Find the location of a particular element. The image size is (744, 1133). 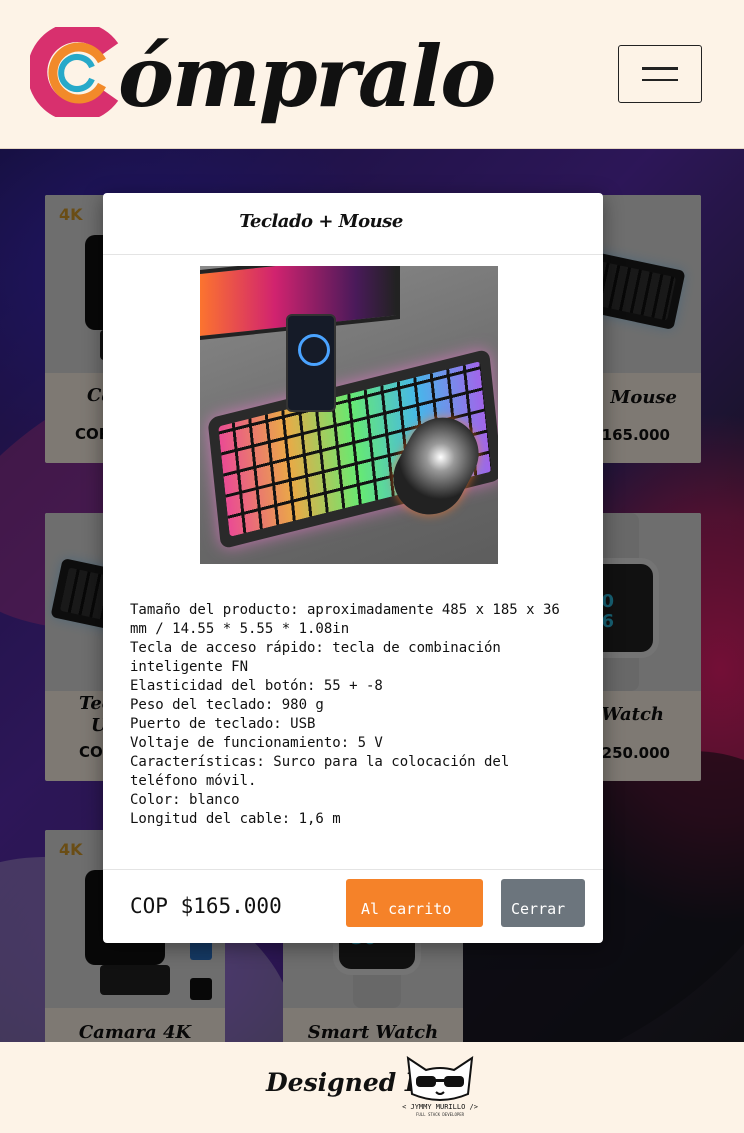

description-line: Longitud del cable: 1,6 m is located at coordinates (235, 819).